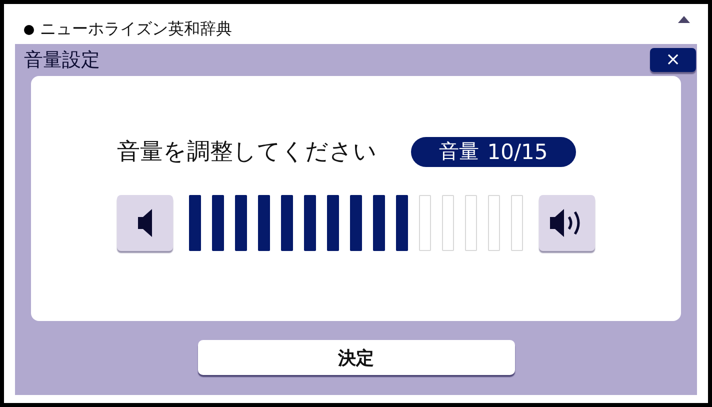  I want to click on bullet-icon, so click(29, 29).